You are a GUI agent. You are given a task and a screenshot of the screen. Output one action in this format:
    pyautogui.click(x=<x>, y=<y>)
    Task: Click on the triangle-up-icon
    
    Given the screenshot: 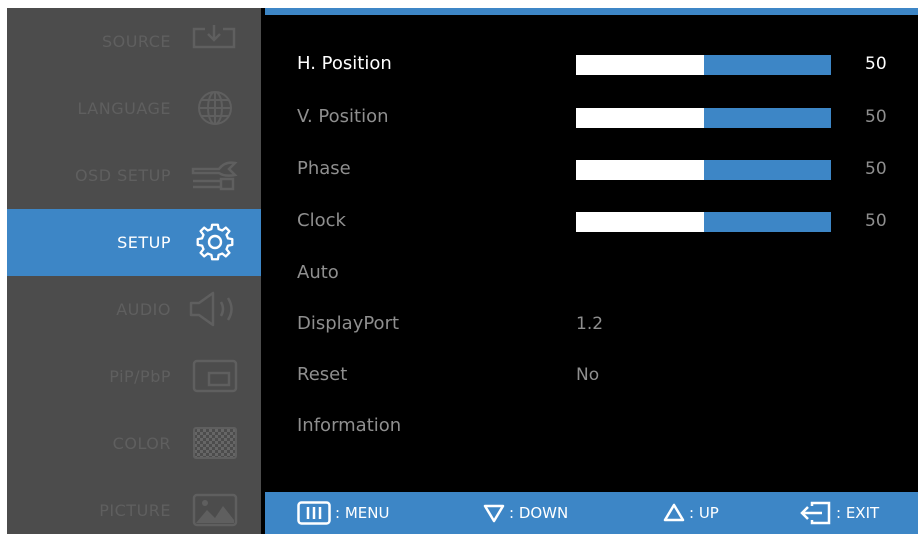 What is the action you would take?
    pyautogui.click(x=674, y=512)
    